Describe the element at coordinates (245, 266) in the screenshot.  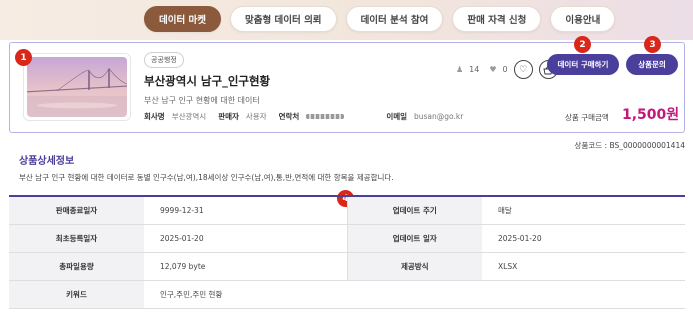
I see `info-value: 12,079 byte` at that location.